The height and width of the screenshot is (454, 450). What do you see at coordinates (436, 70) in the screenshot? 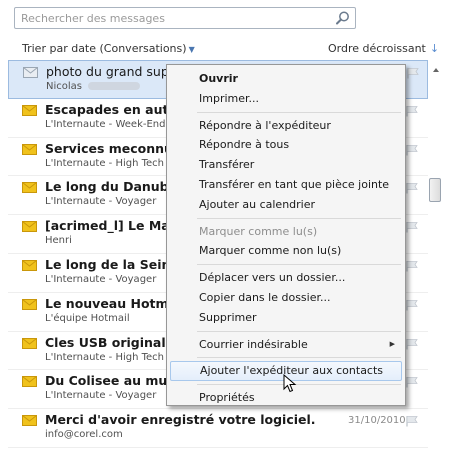
I see `scroll-up-arrow-icon` at bounding box center [436, 70].